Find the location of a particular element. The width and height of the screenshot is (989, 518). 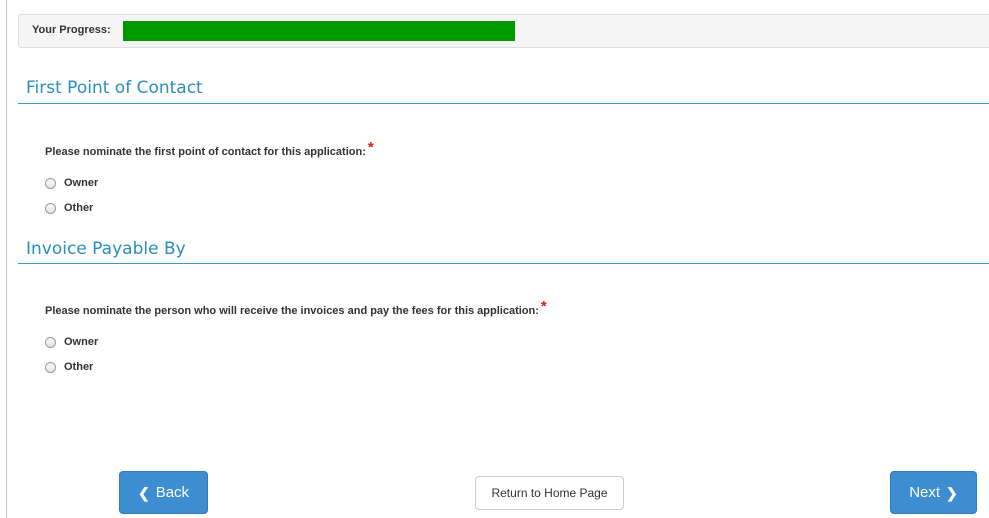

back-button: ❮ Back is located at coordinates (163, 492).